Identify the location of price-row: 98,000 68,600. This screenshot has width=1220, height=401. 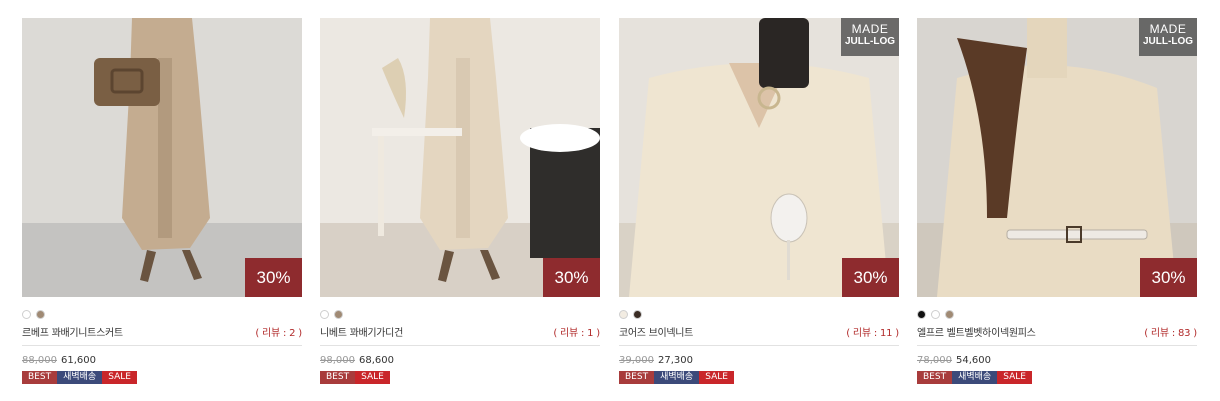
(357, 360).